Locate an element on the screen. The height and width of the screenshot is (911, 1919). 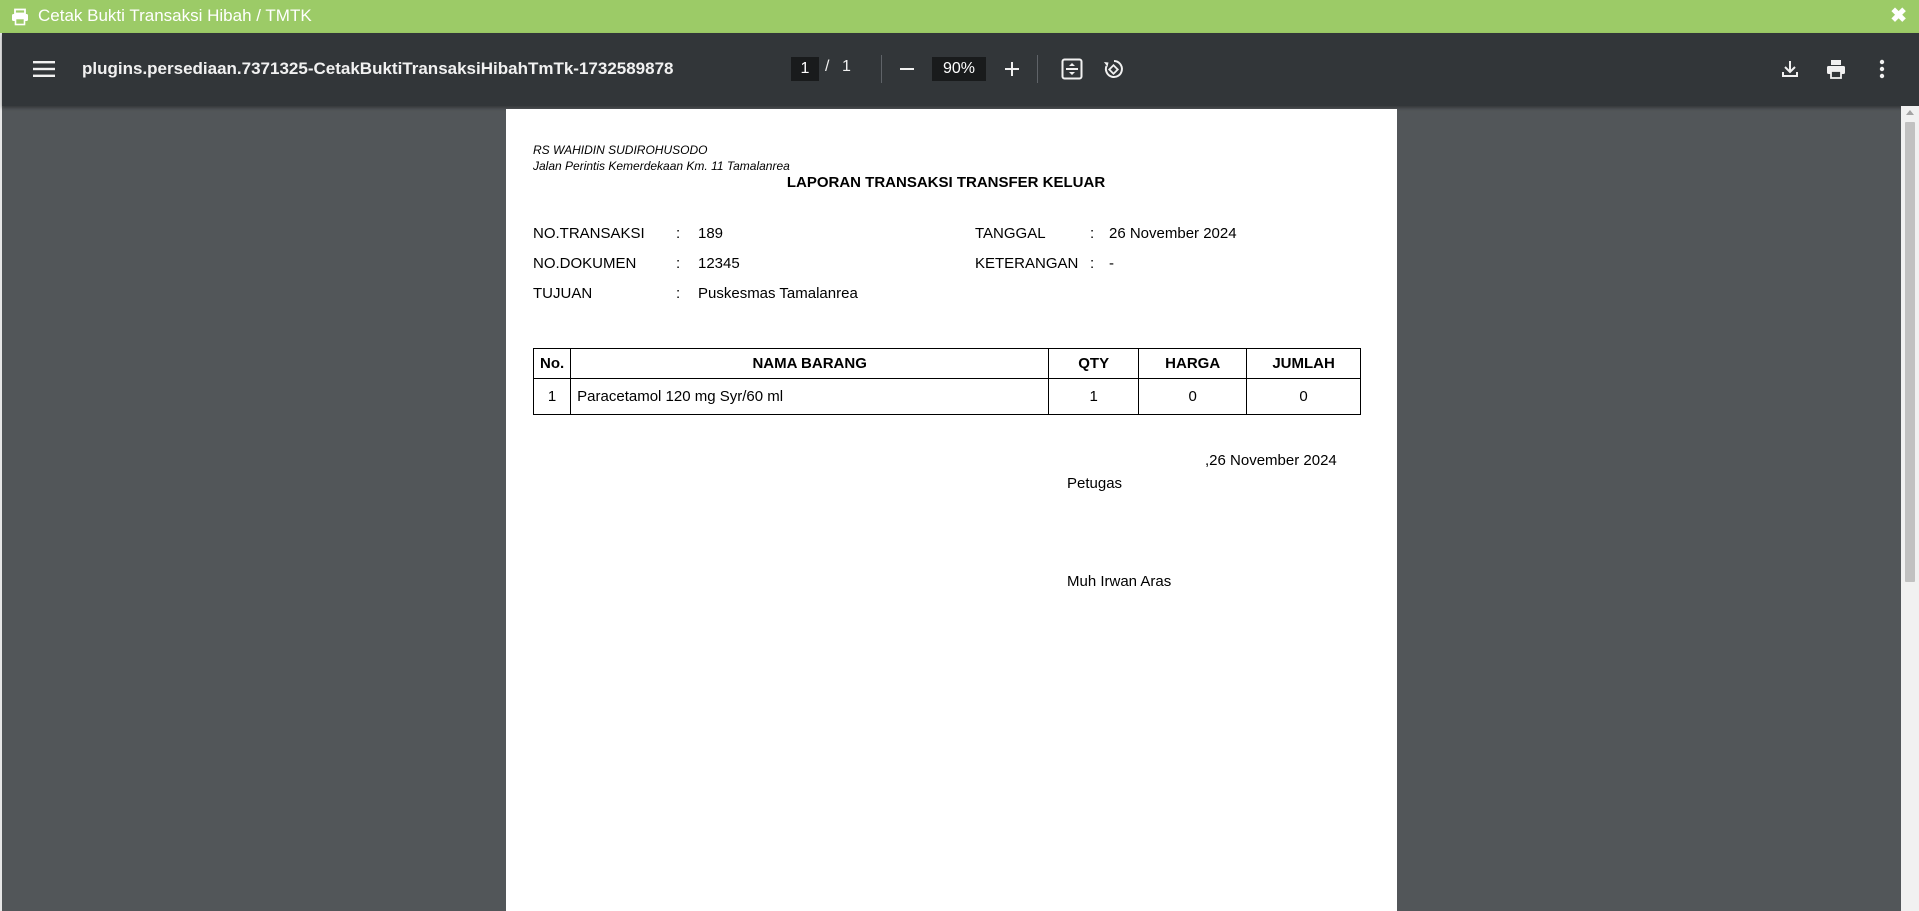
print-icon is located at coordinates (1836, 69).